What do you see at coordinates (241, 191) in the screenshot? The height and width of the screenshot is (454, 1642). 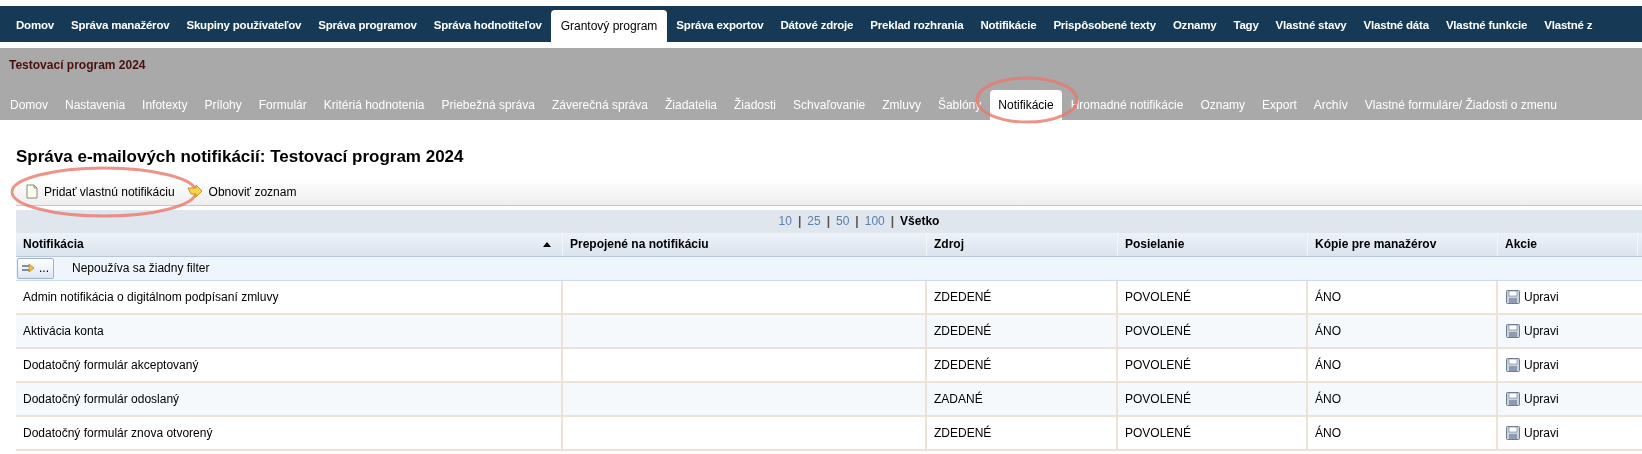 I see `toolbar-button: Obnoviť zoznam` at bounding box center [241, 191].